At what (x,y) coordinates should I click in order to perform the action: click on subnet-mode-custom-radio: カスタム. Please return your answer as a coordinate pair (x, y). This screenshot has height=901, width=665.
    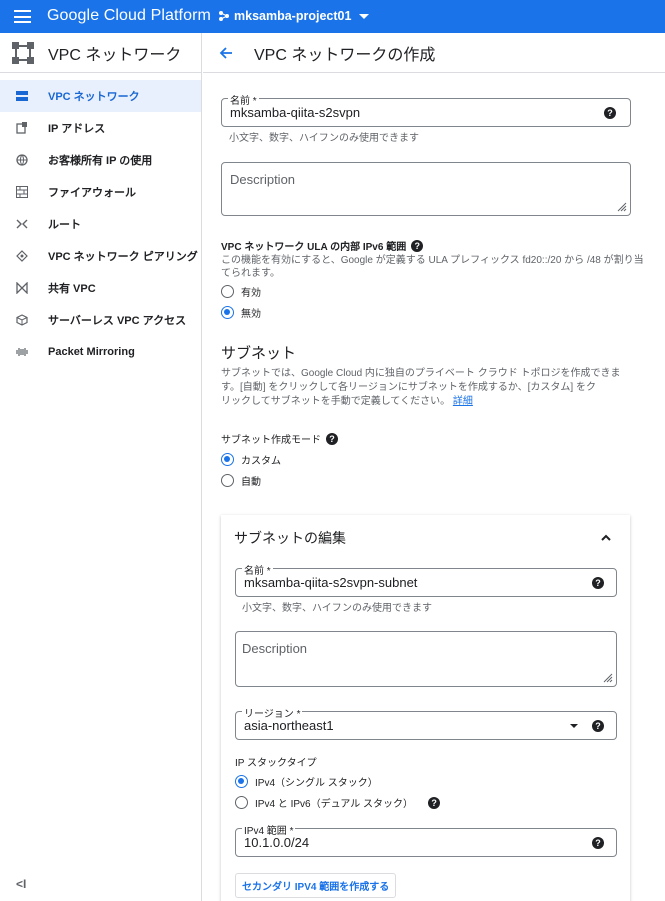
    Looking at the image, I should click on (251, 459).